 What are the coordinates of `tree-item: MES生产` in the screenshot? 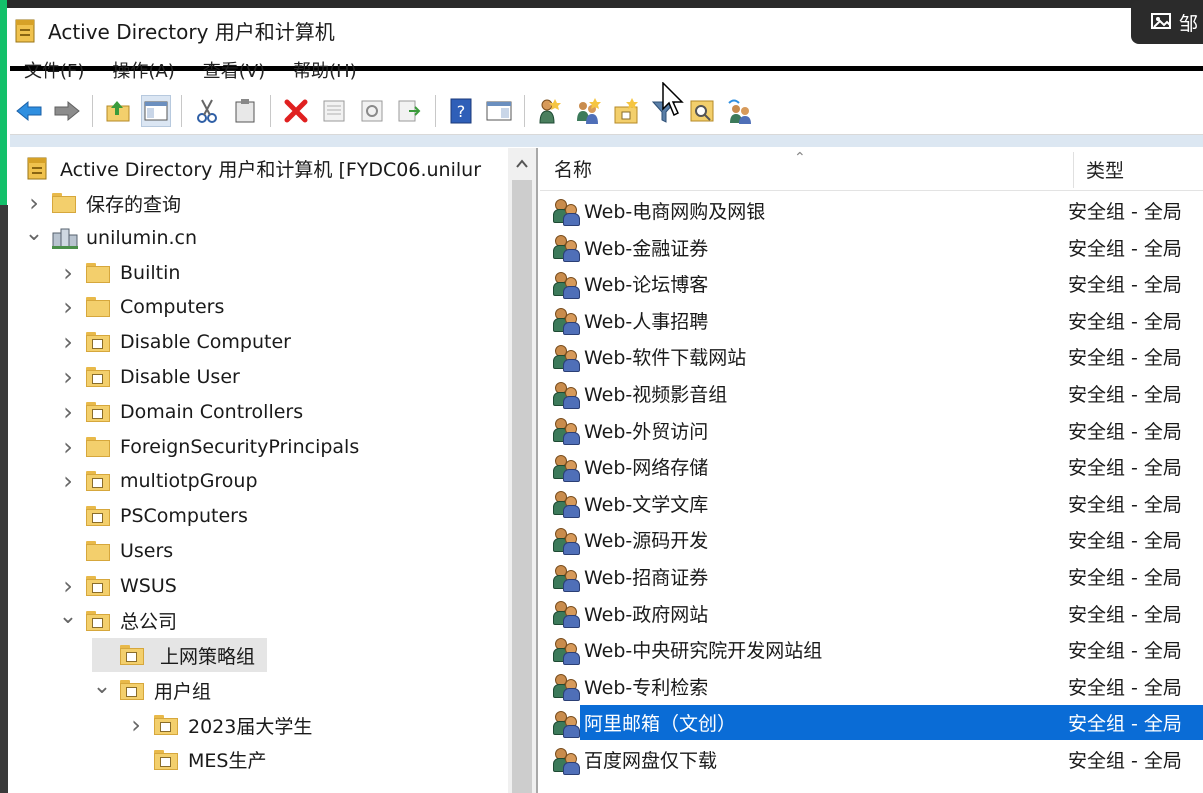 It's located at (196, 760).